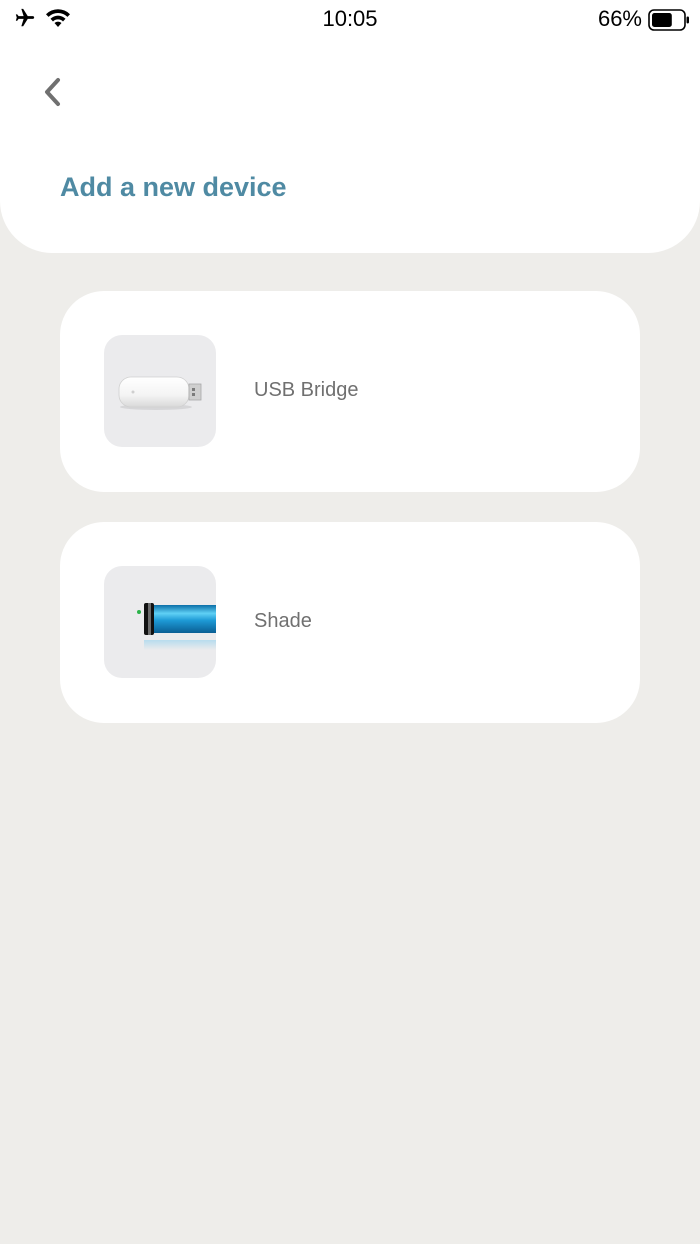 Image resolution: width=700 pixels, height=1244 pixels. I want to click on shade-roller-icon, so click(160, 640).